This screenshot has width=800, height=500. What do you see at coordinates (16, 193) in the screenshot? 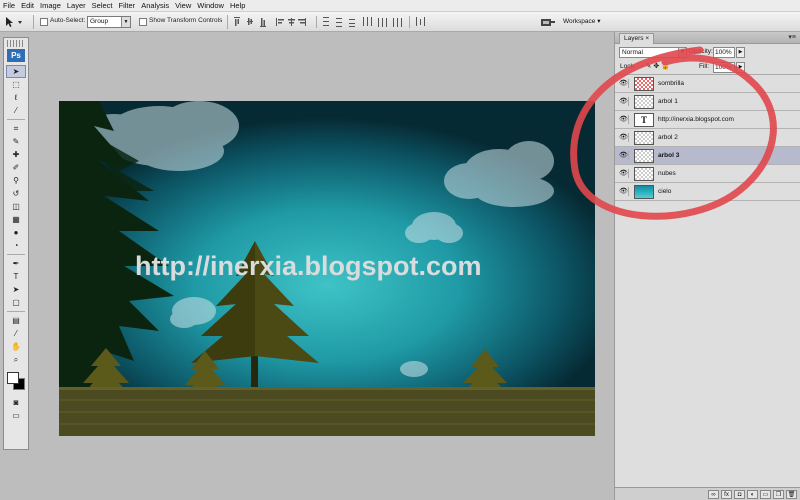
I see `history-brush-tool-icon: ↺` at bounding box center [16, 193].